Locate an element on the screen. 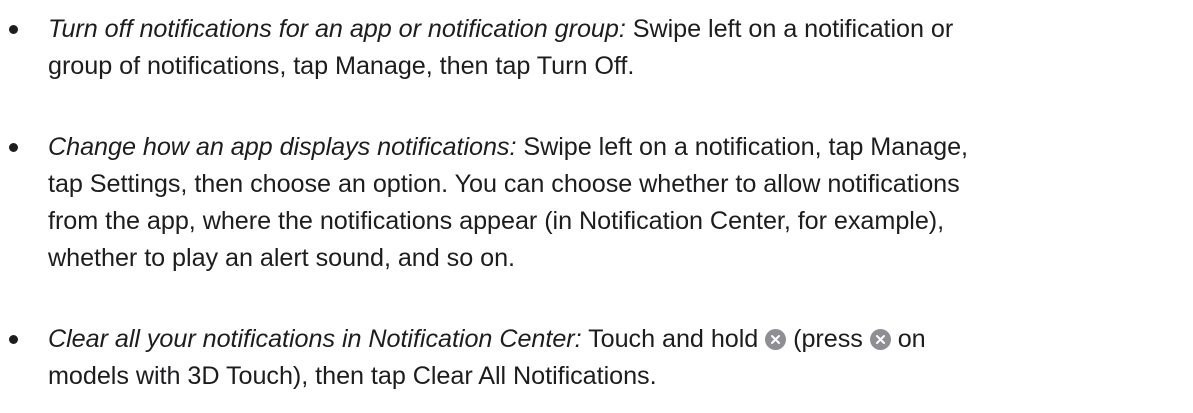 This screenshot has height=413, width=1193. item-body-part-3: on is located at coordinates (908, 339).